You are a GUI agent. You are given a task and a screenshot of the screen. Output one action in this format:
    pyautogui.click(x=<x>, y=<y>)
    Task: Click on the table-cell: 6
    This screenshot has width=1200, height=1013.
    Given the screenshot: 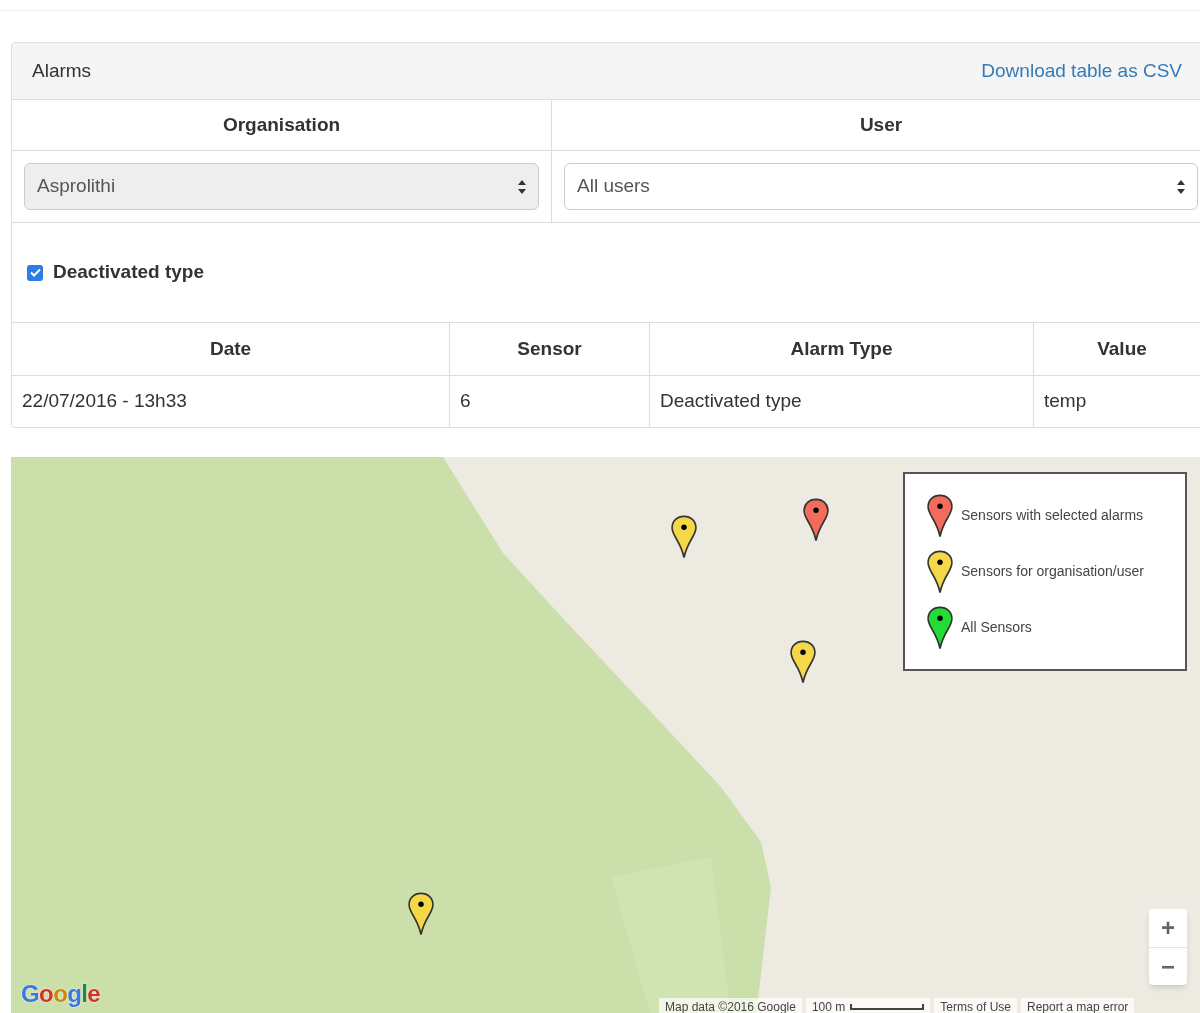 What is the action you would take?
    pyautogui.click(x=550, y=401)
    